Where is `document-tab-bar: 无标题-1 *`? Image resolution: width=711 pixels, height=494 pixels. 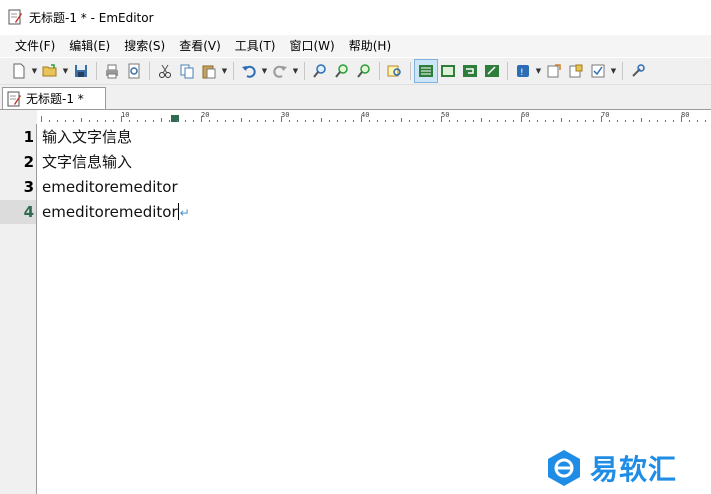 document-tab-bar: 无标题-1 * is located at coordinates (355, 97).